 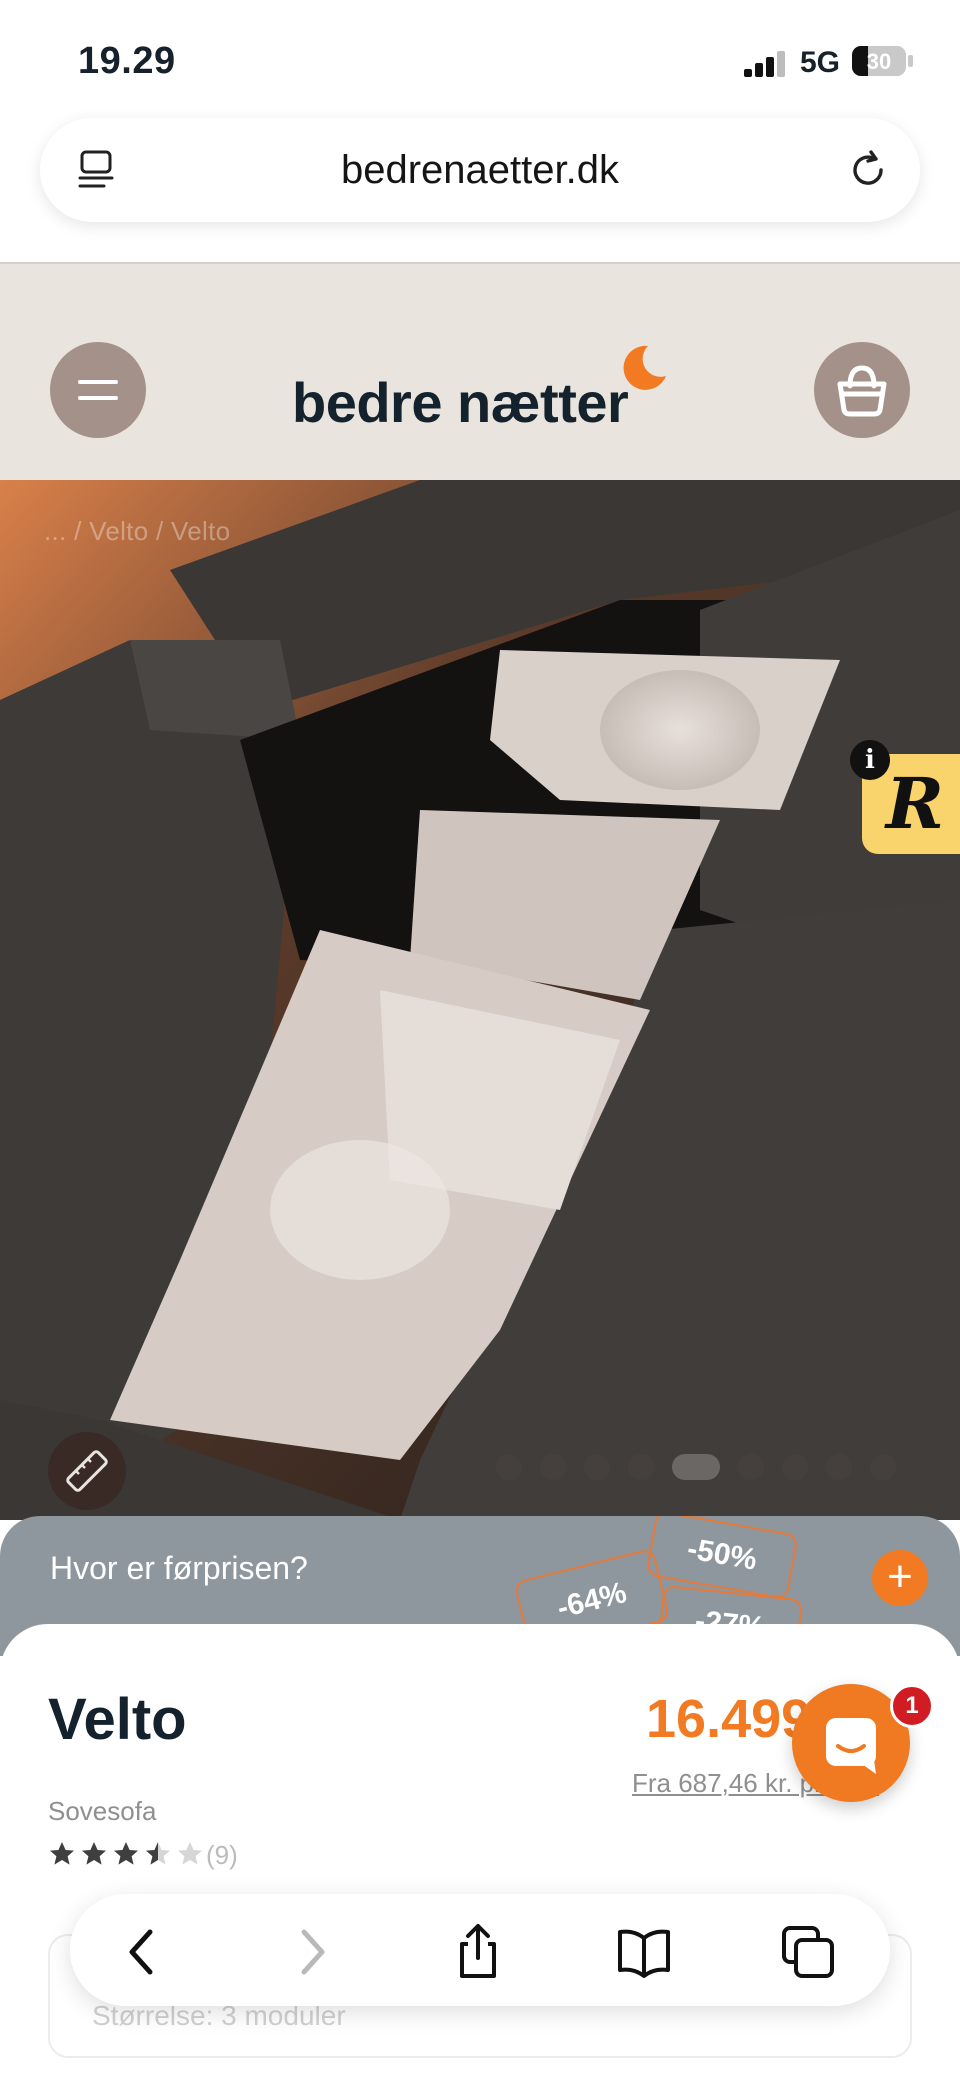 What do you see at coordinates (914, 803) in the screenshot?
I see `review-widget-logo: R` at bounding box center [914, 803].